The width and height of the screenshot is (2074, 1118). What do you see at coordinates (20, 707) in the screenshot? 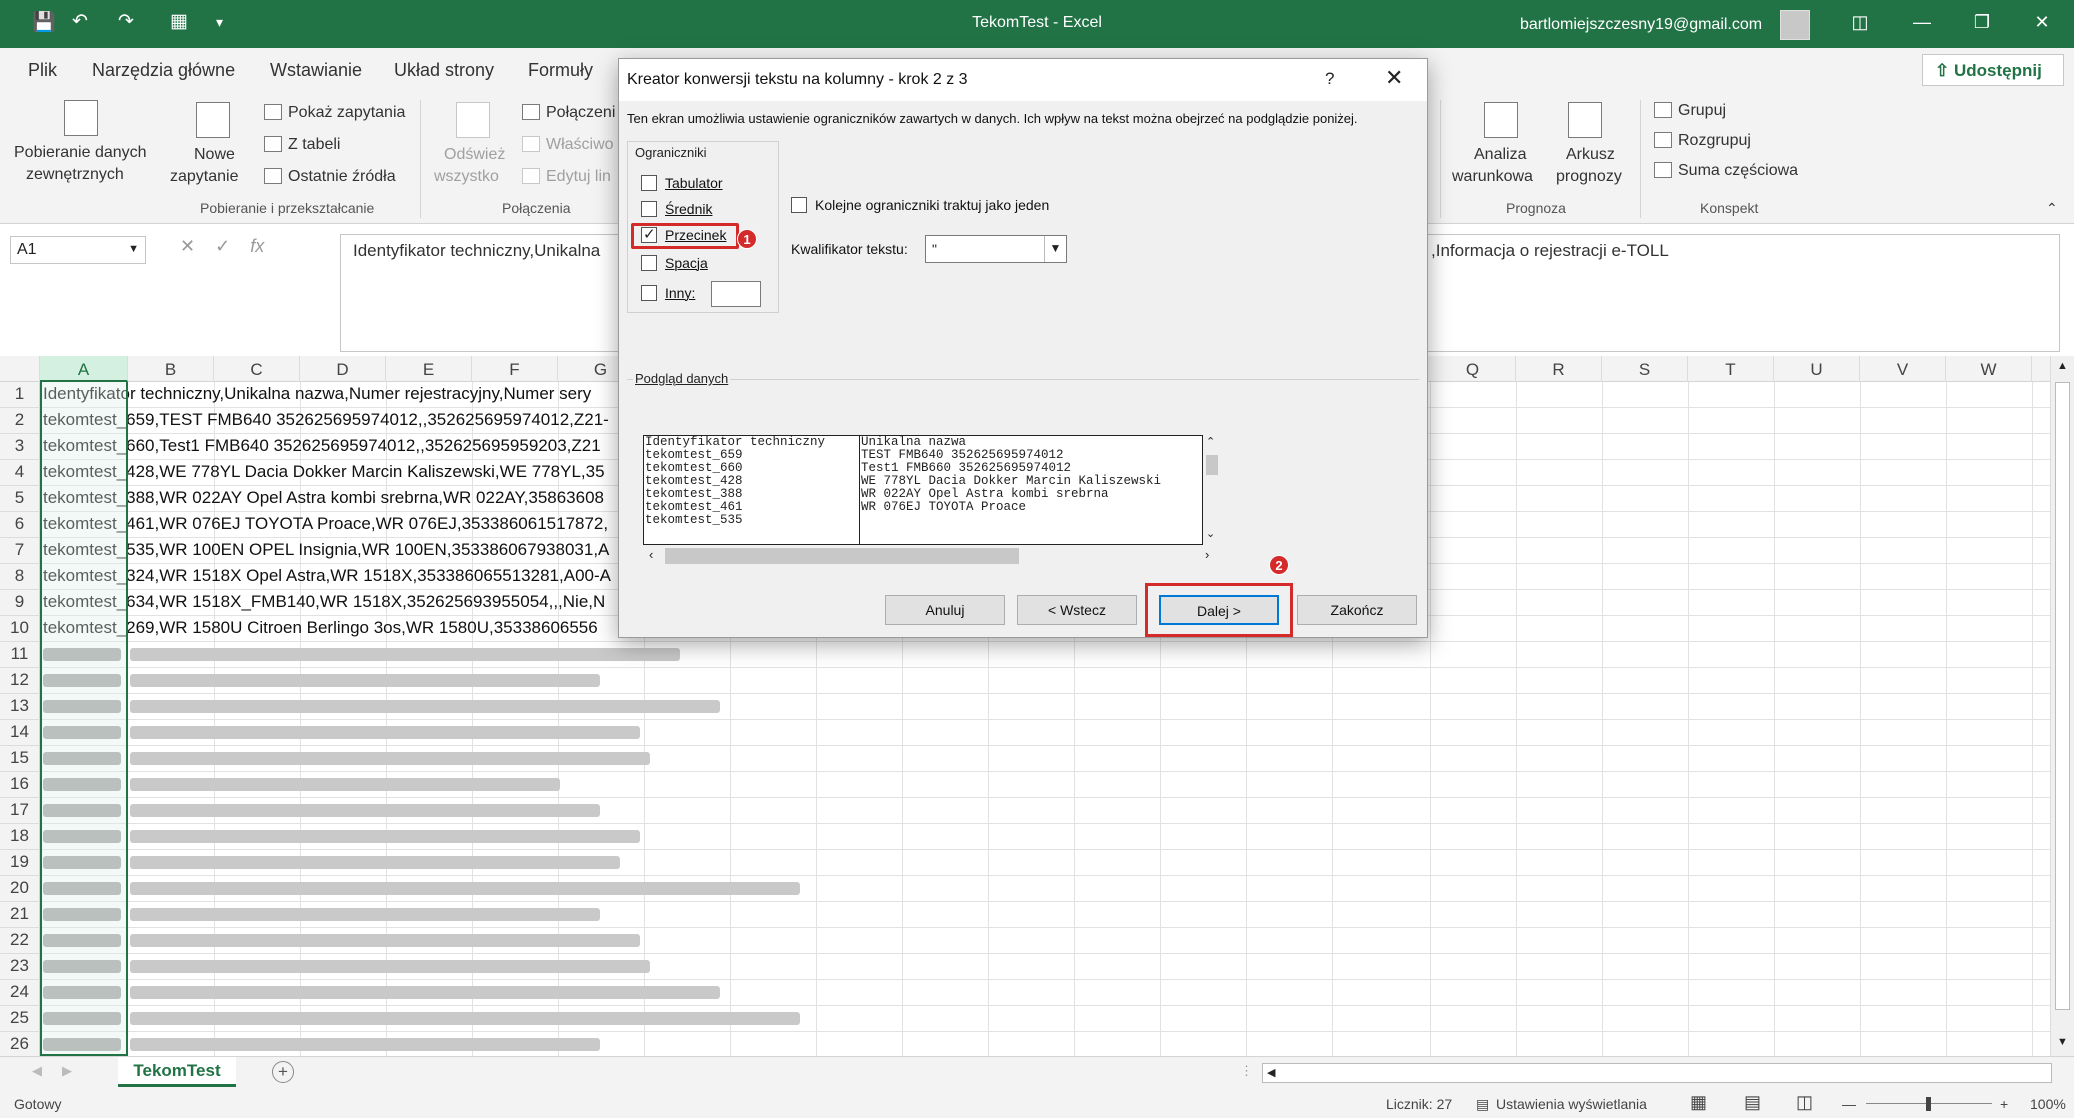
I see `row-header: 13` at bounding box center [20, 707].